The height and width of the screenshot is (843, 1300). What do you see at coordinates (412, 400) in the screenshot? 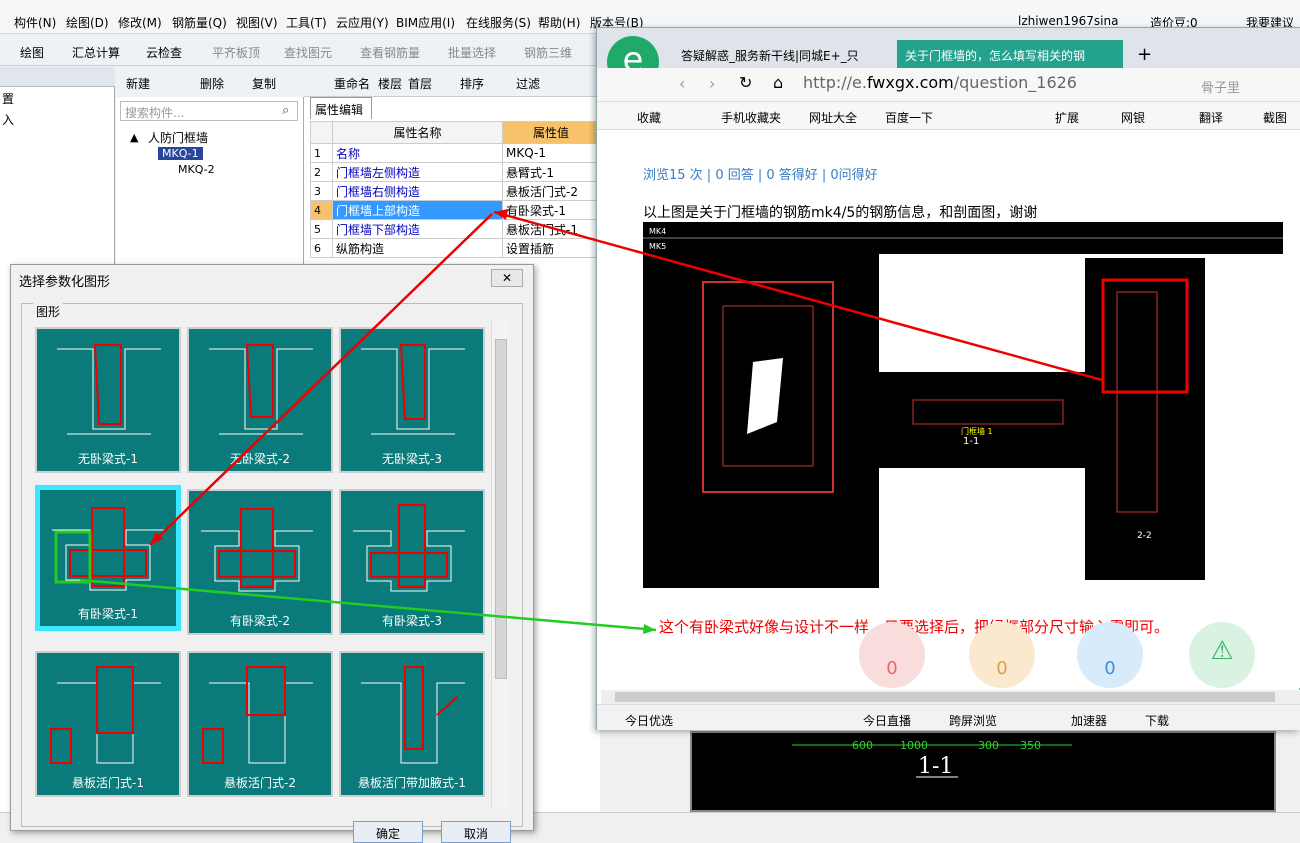
I see `shape-tile: 无卧梁式-3` at bounding box center [412, 400].